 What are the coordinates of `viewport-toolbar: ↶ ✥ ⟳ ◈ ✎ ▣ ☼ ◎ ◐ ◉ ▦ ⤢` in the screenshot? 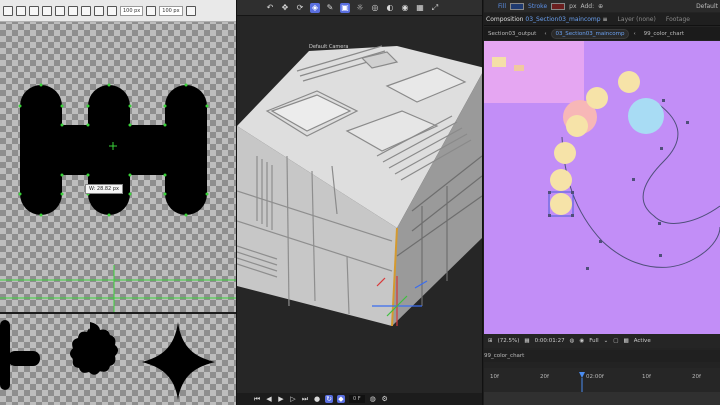 It's located at (359, 8).